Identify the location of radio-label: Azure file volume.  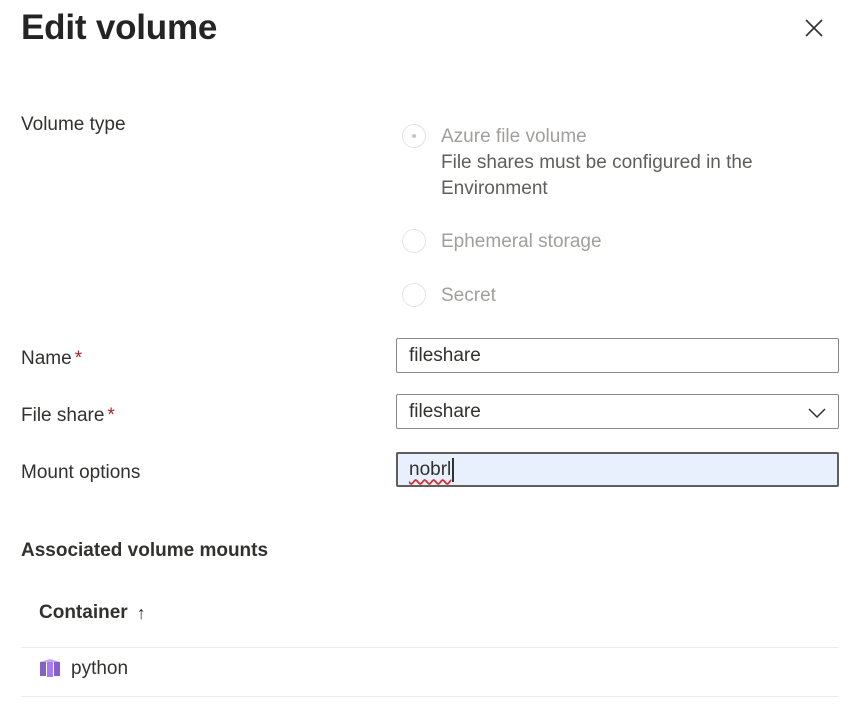
(514, 136).